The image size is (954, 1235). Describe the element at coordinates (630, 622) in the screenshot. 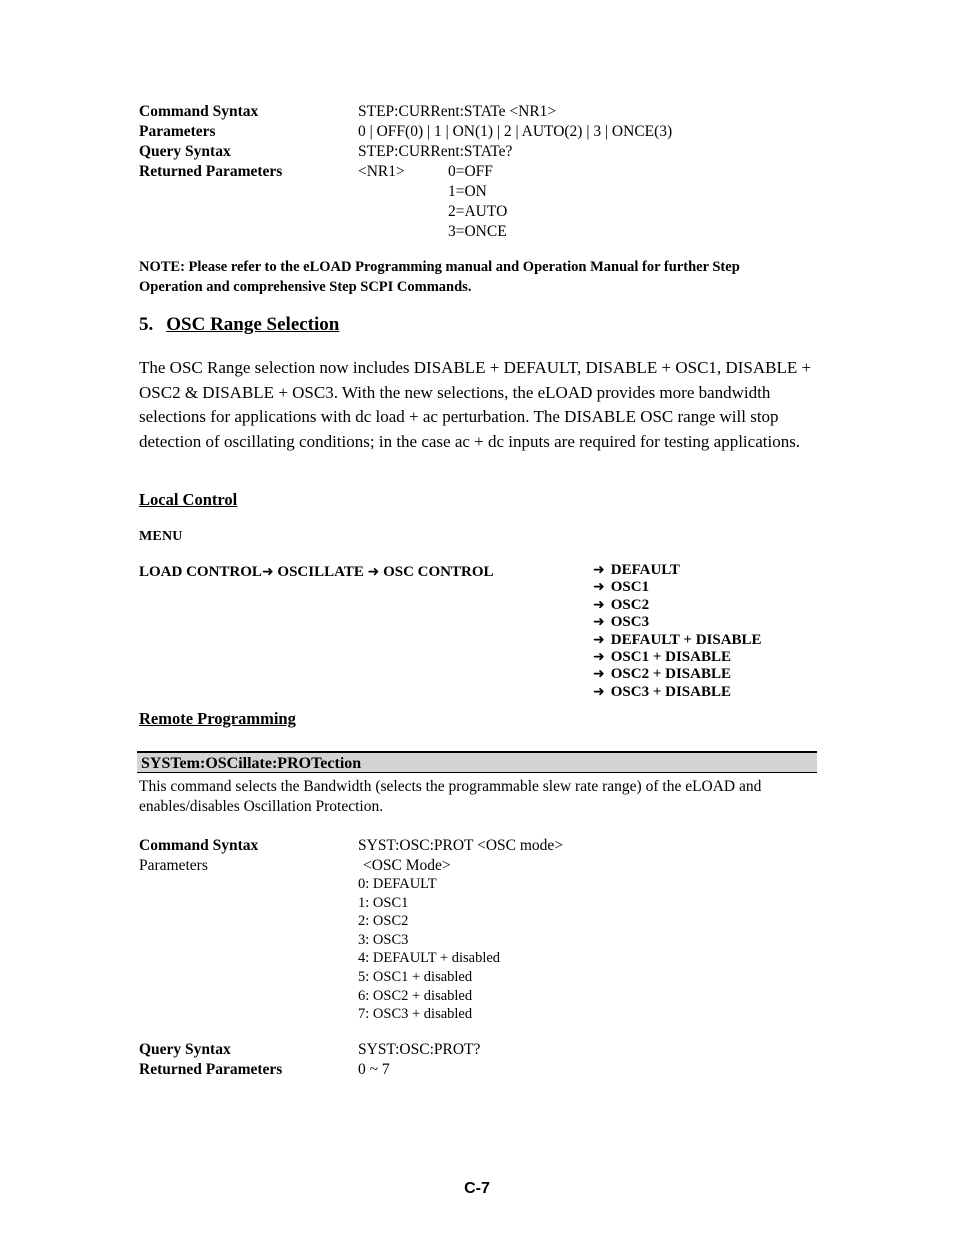

I see `menu-option-label: OSC3` at that location.